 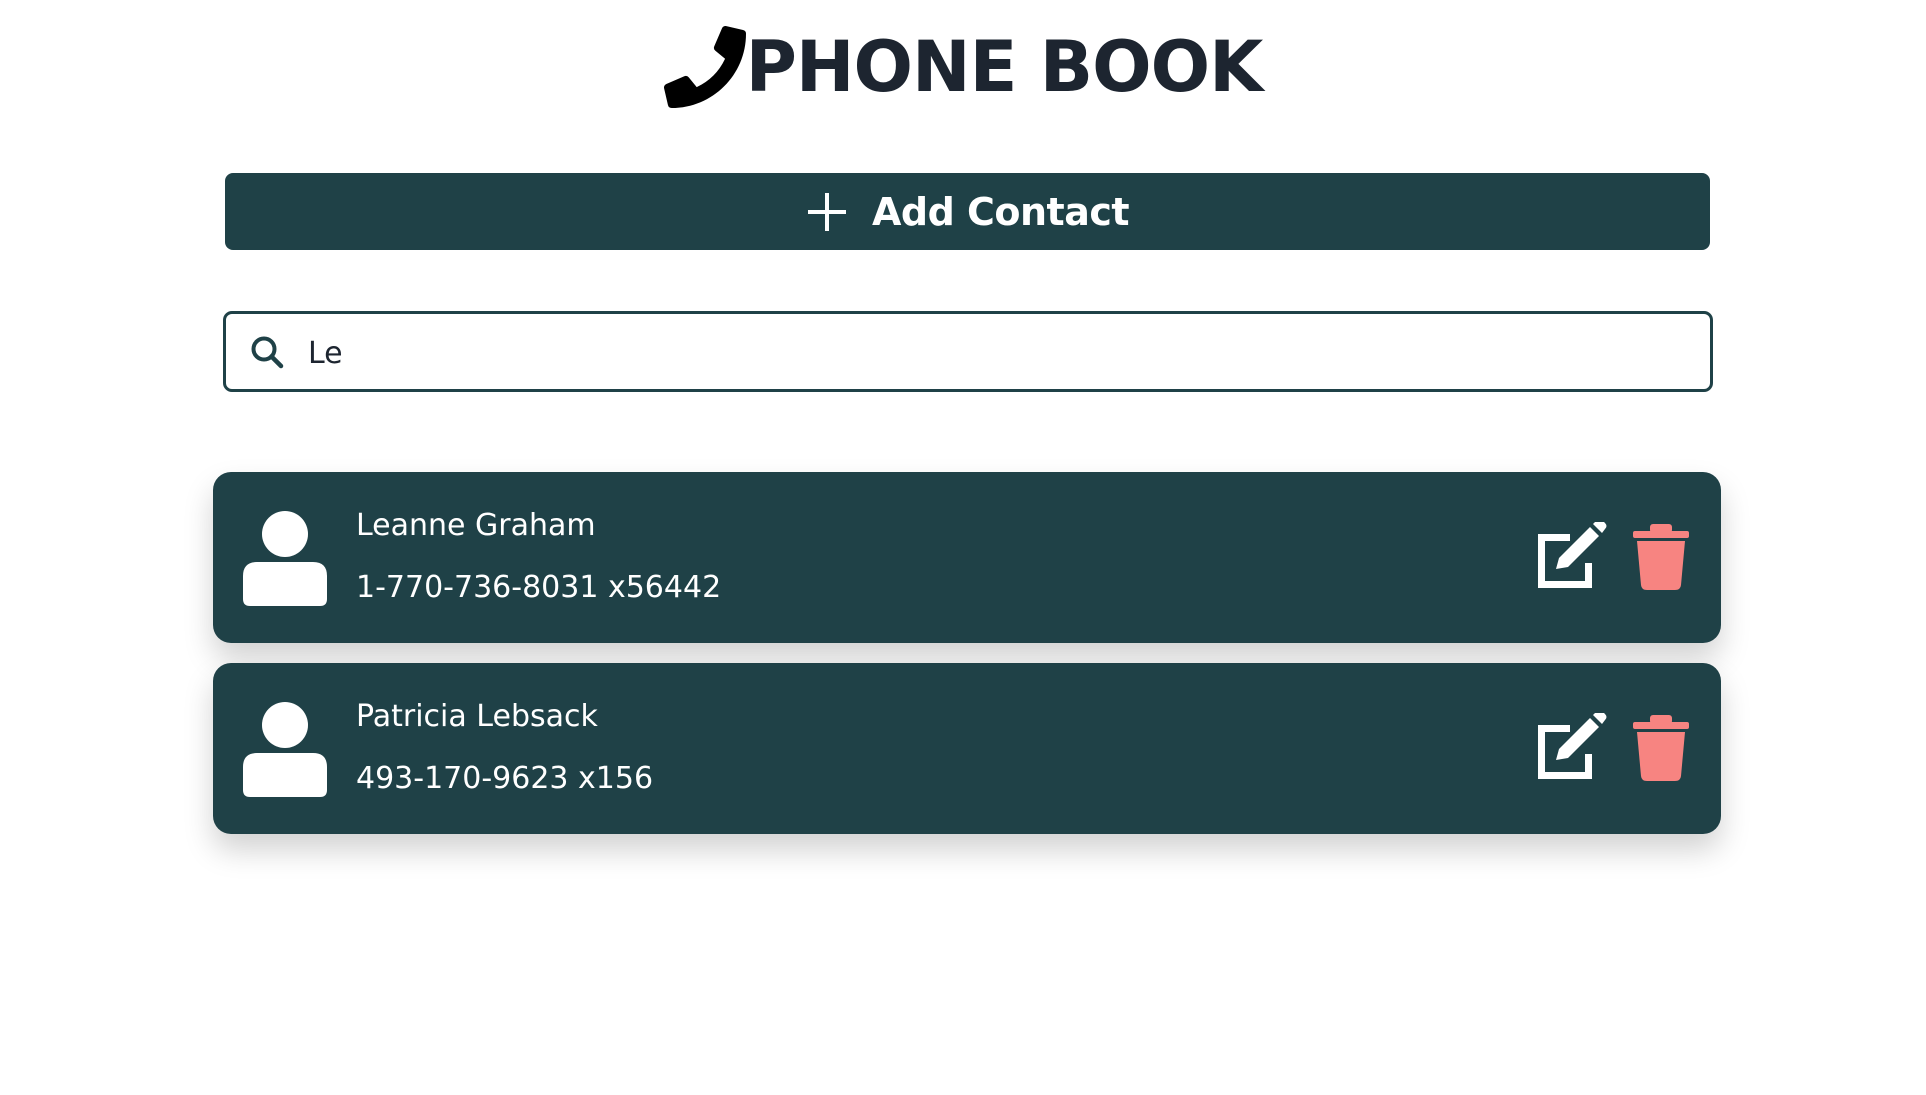 I want to click on search-icon, so click(x=267, y=352).